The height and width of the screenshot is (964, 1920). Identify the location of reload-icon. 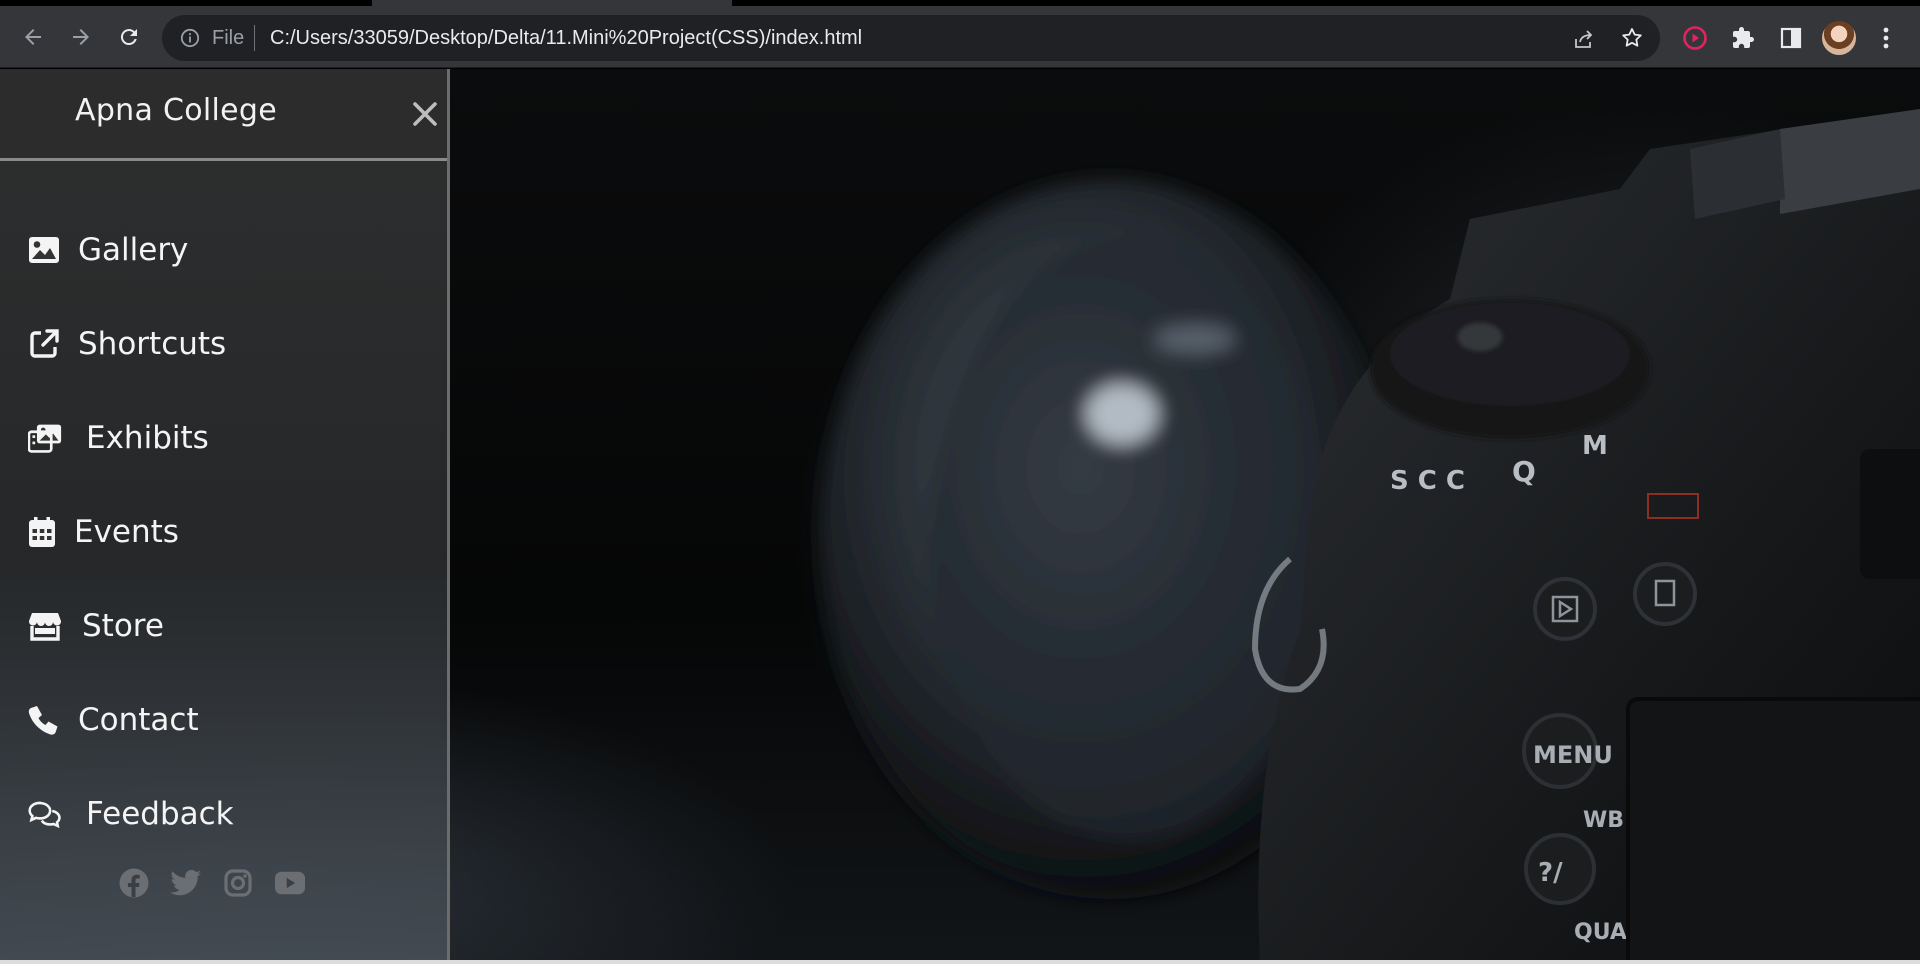
(128, 37).